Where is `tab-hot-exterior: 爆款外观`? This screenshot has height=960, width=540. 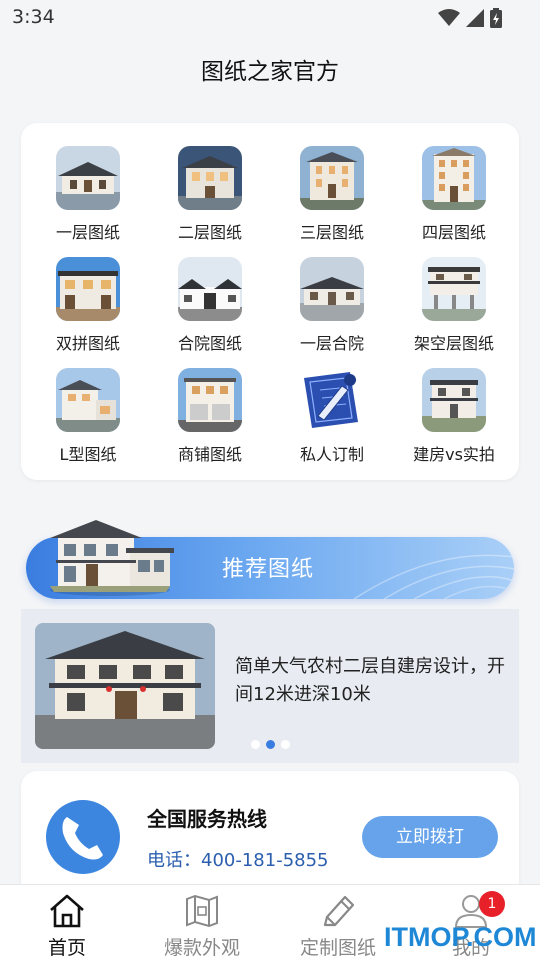
tab-hot-exterior: 爆款外观 is located at coordinates (202, 925).